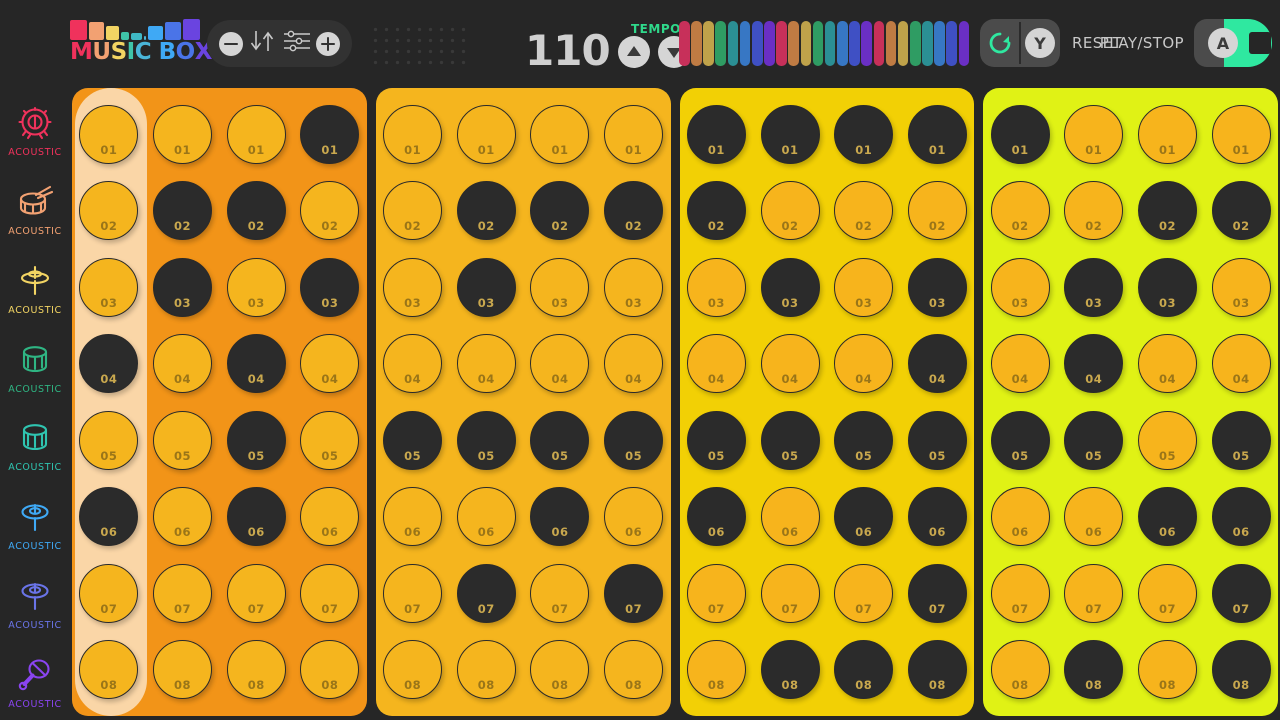 This screenshot has height=720, width=1280. Describe the element at coordinates (486, 593) in the screenshot. I see `step-cell-p2-r07-c2: 07` at that location.